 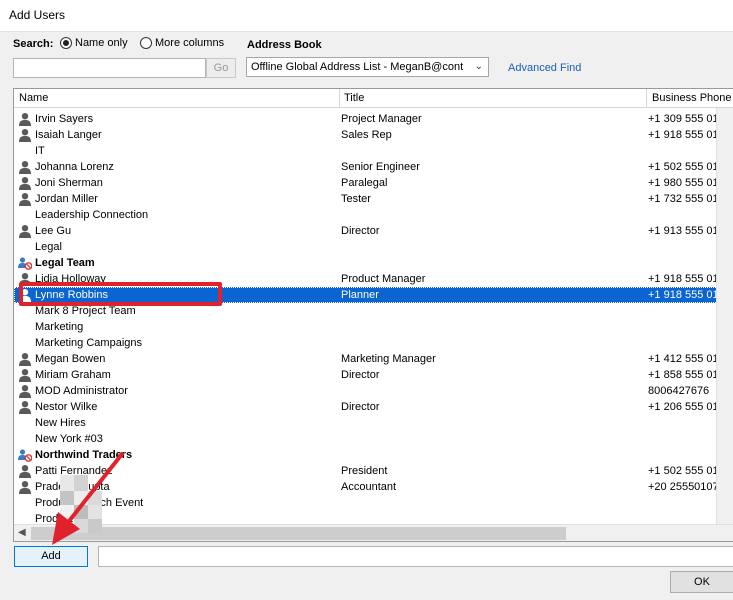 I want to click on chevron-down-icon: ⌄, so click(x=478, y=66).